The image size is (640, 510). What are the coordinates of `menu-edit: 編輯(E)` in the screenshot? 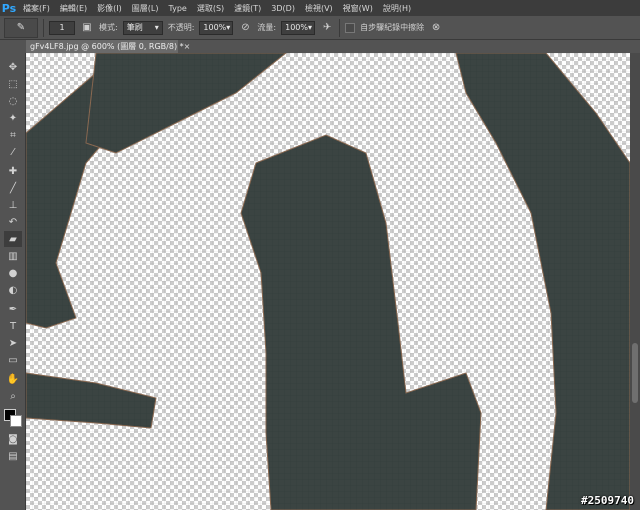 It's located at (73, 8).